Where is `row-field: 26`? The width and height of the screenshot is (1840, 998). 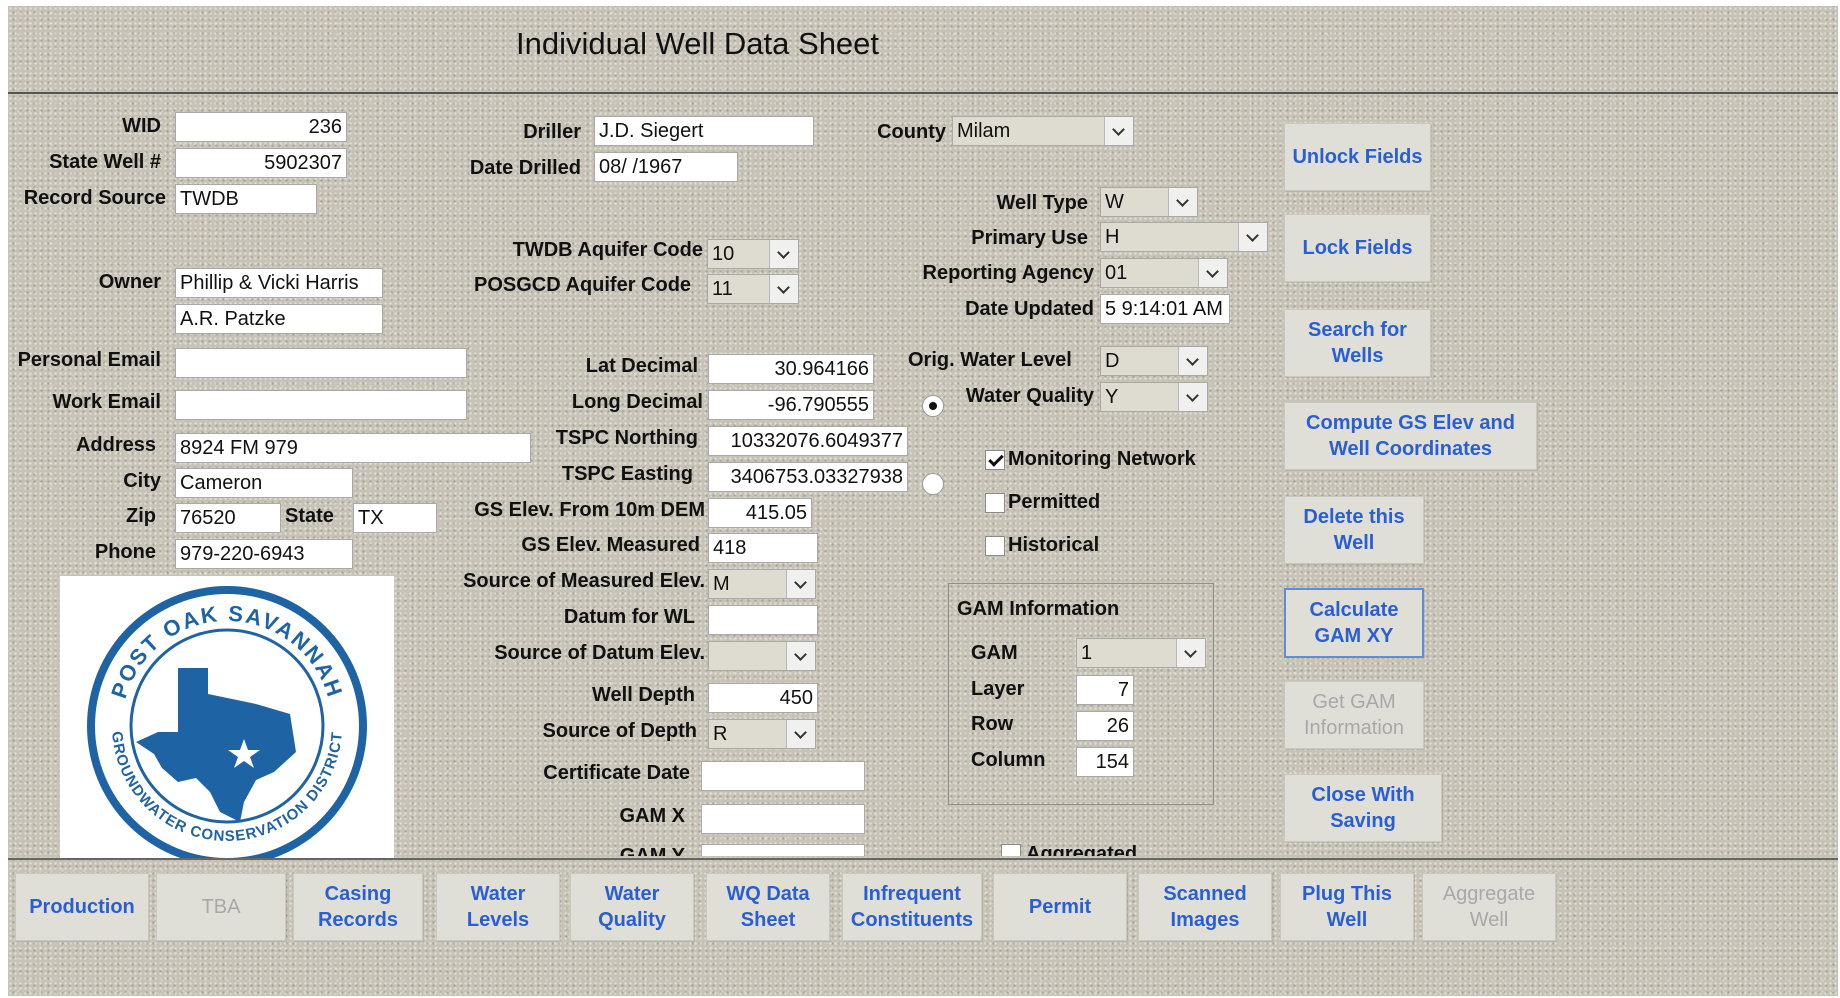
row-field: 26 is located at coordinates (1105, 726).